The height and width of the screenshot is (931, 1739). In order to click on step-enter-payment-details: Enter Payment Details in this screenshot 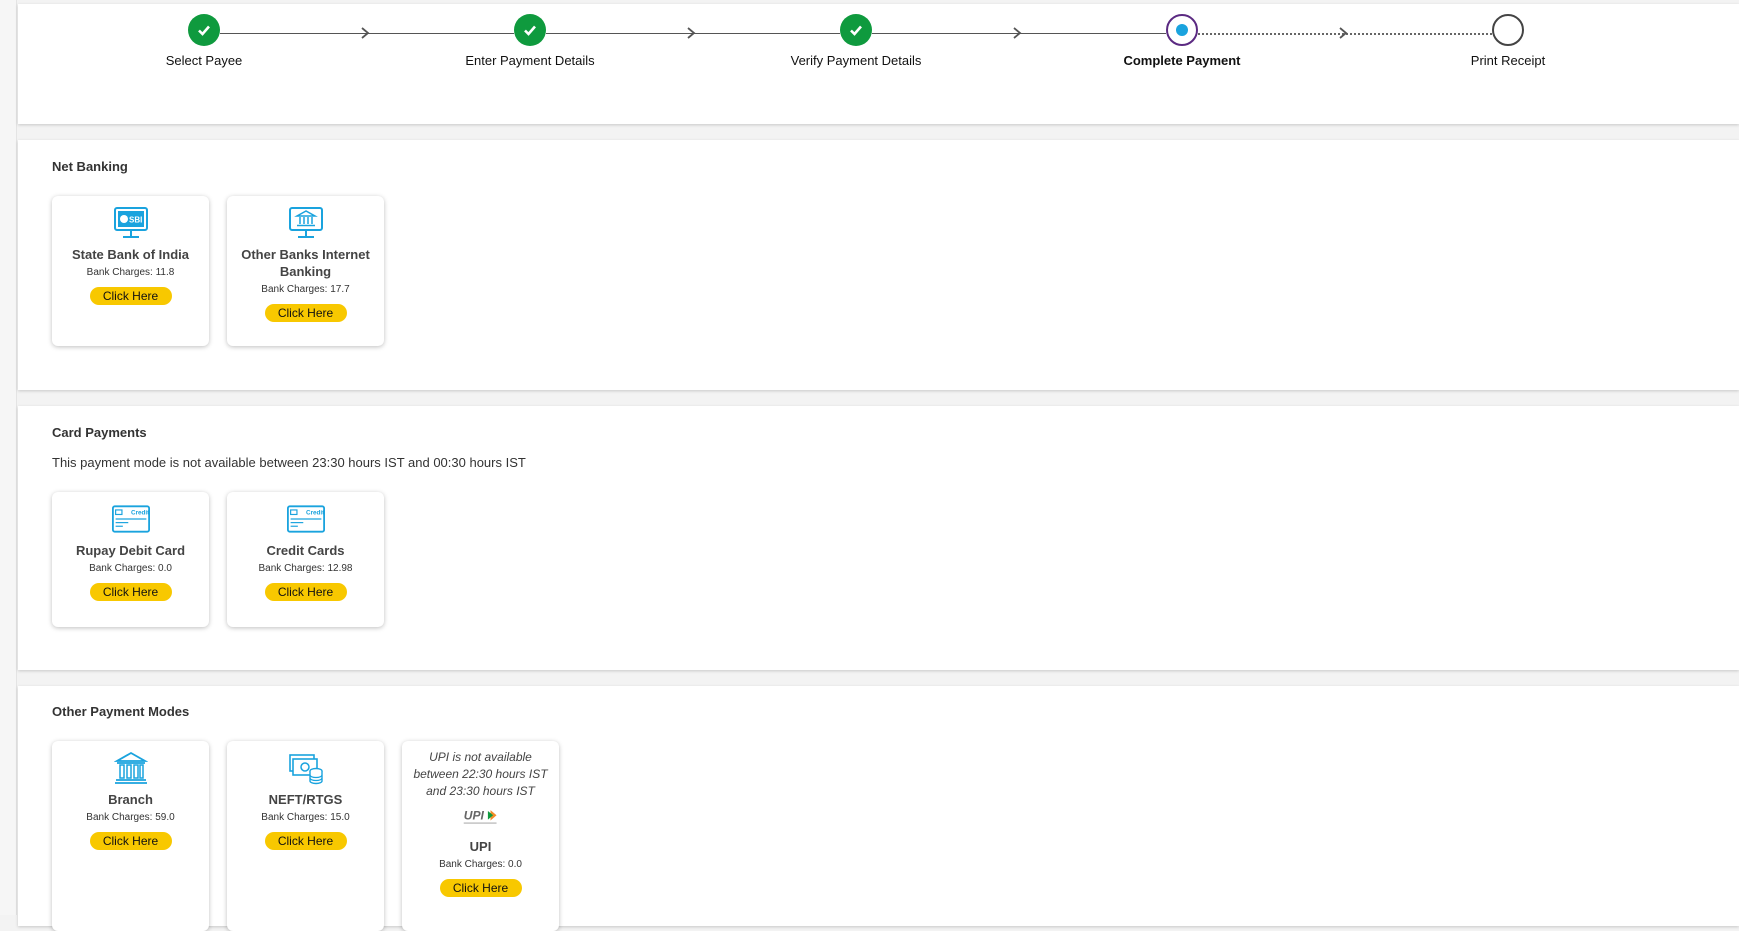, I will do `click(530, 41)`.